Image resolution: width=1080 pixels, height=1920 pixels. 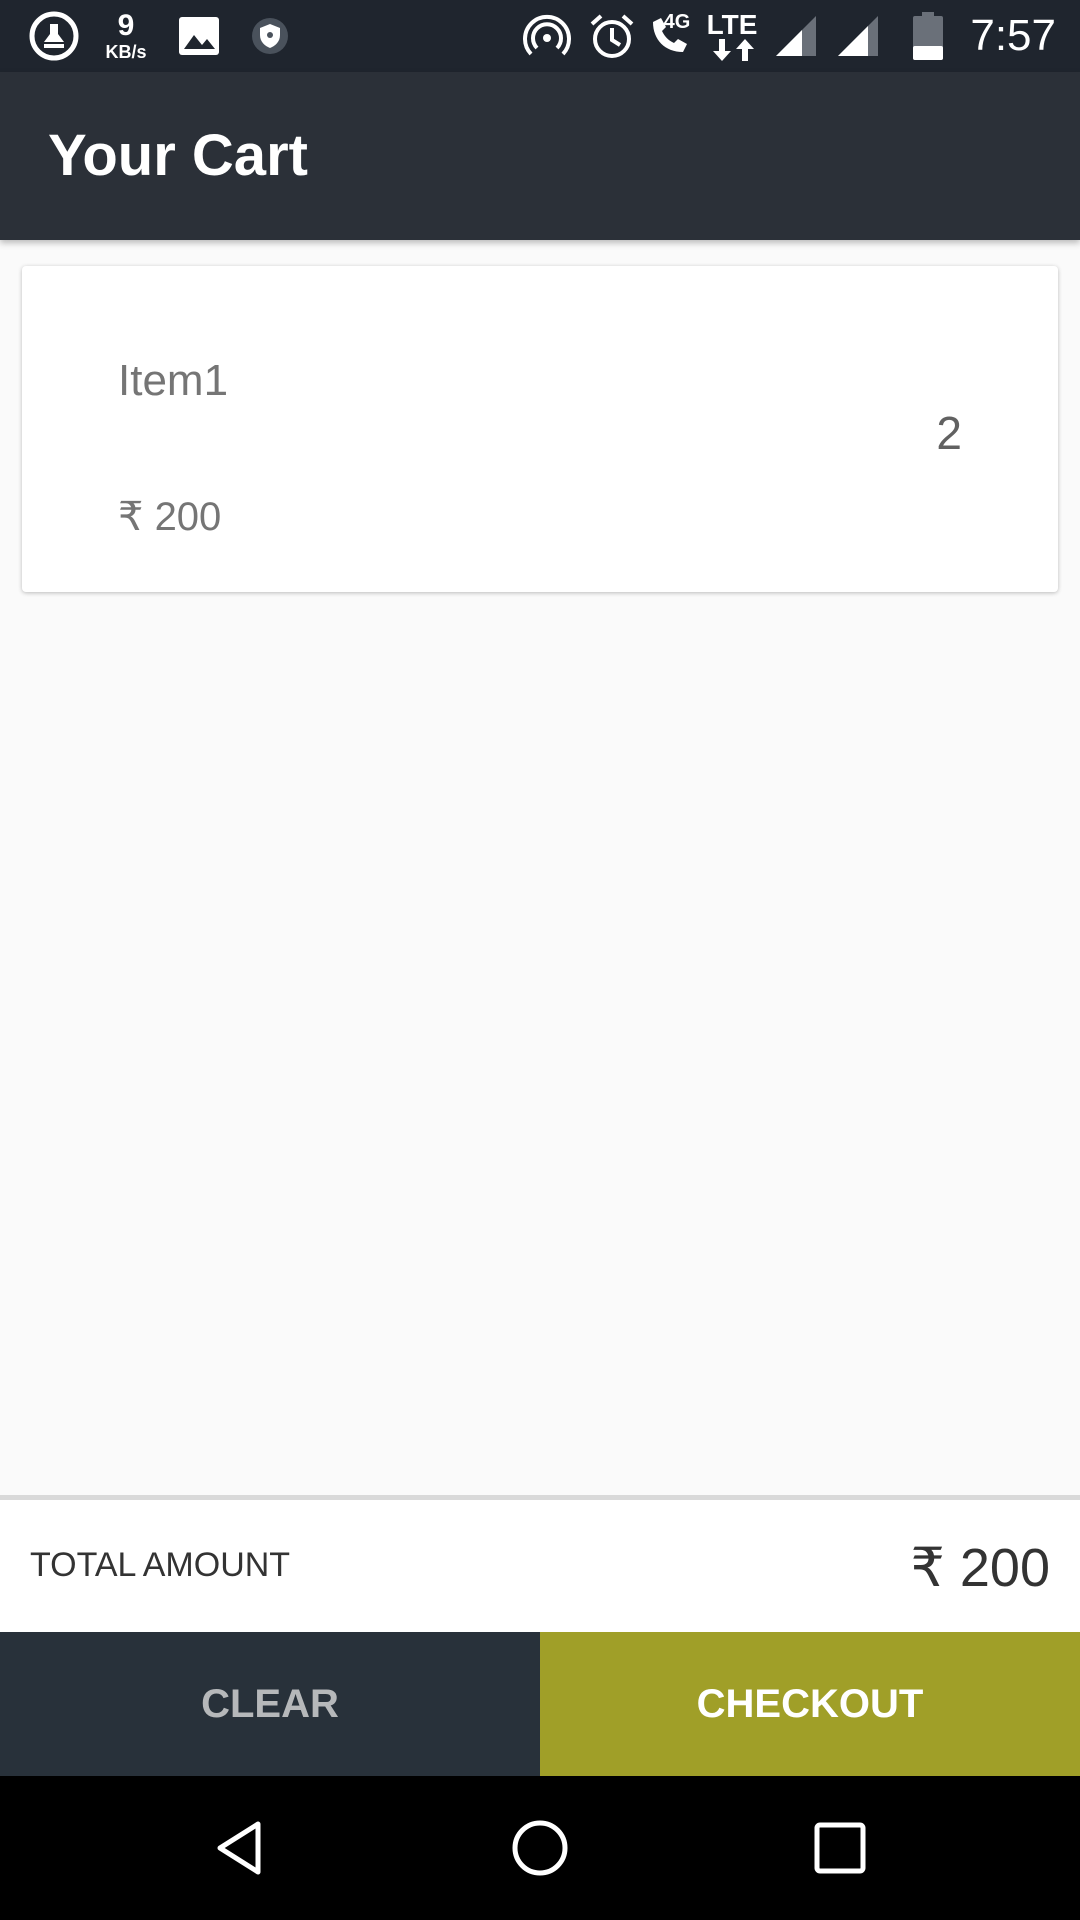 I want to click on network-speed: 9 KB/s, so click(x=126, y=36).